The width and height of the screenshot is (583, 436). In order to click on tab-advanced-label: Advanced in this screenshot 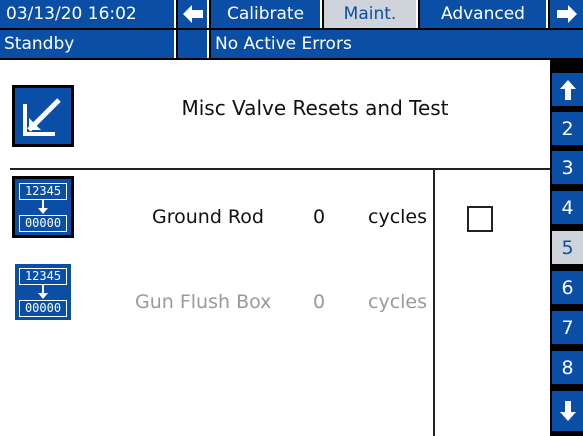, I will do `click(483, 14)`.